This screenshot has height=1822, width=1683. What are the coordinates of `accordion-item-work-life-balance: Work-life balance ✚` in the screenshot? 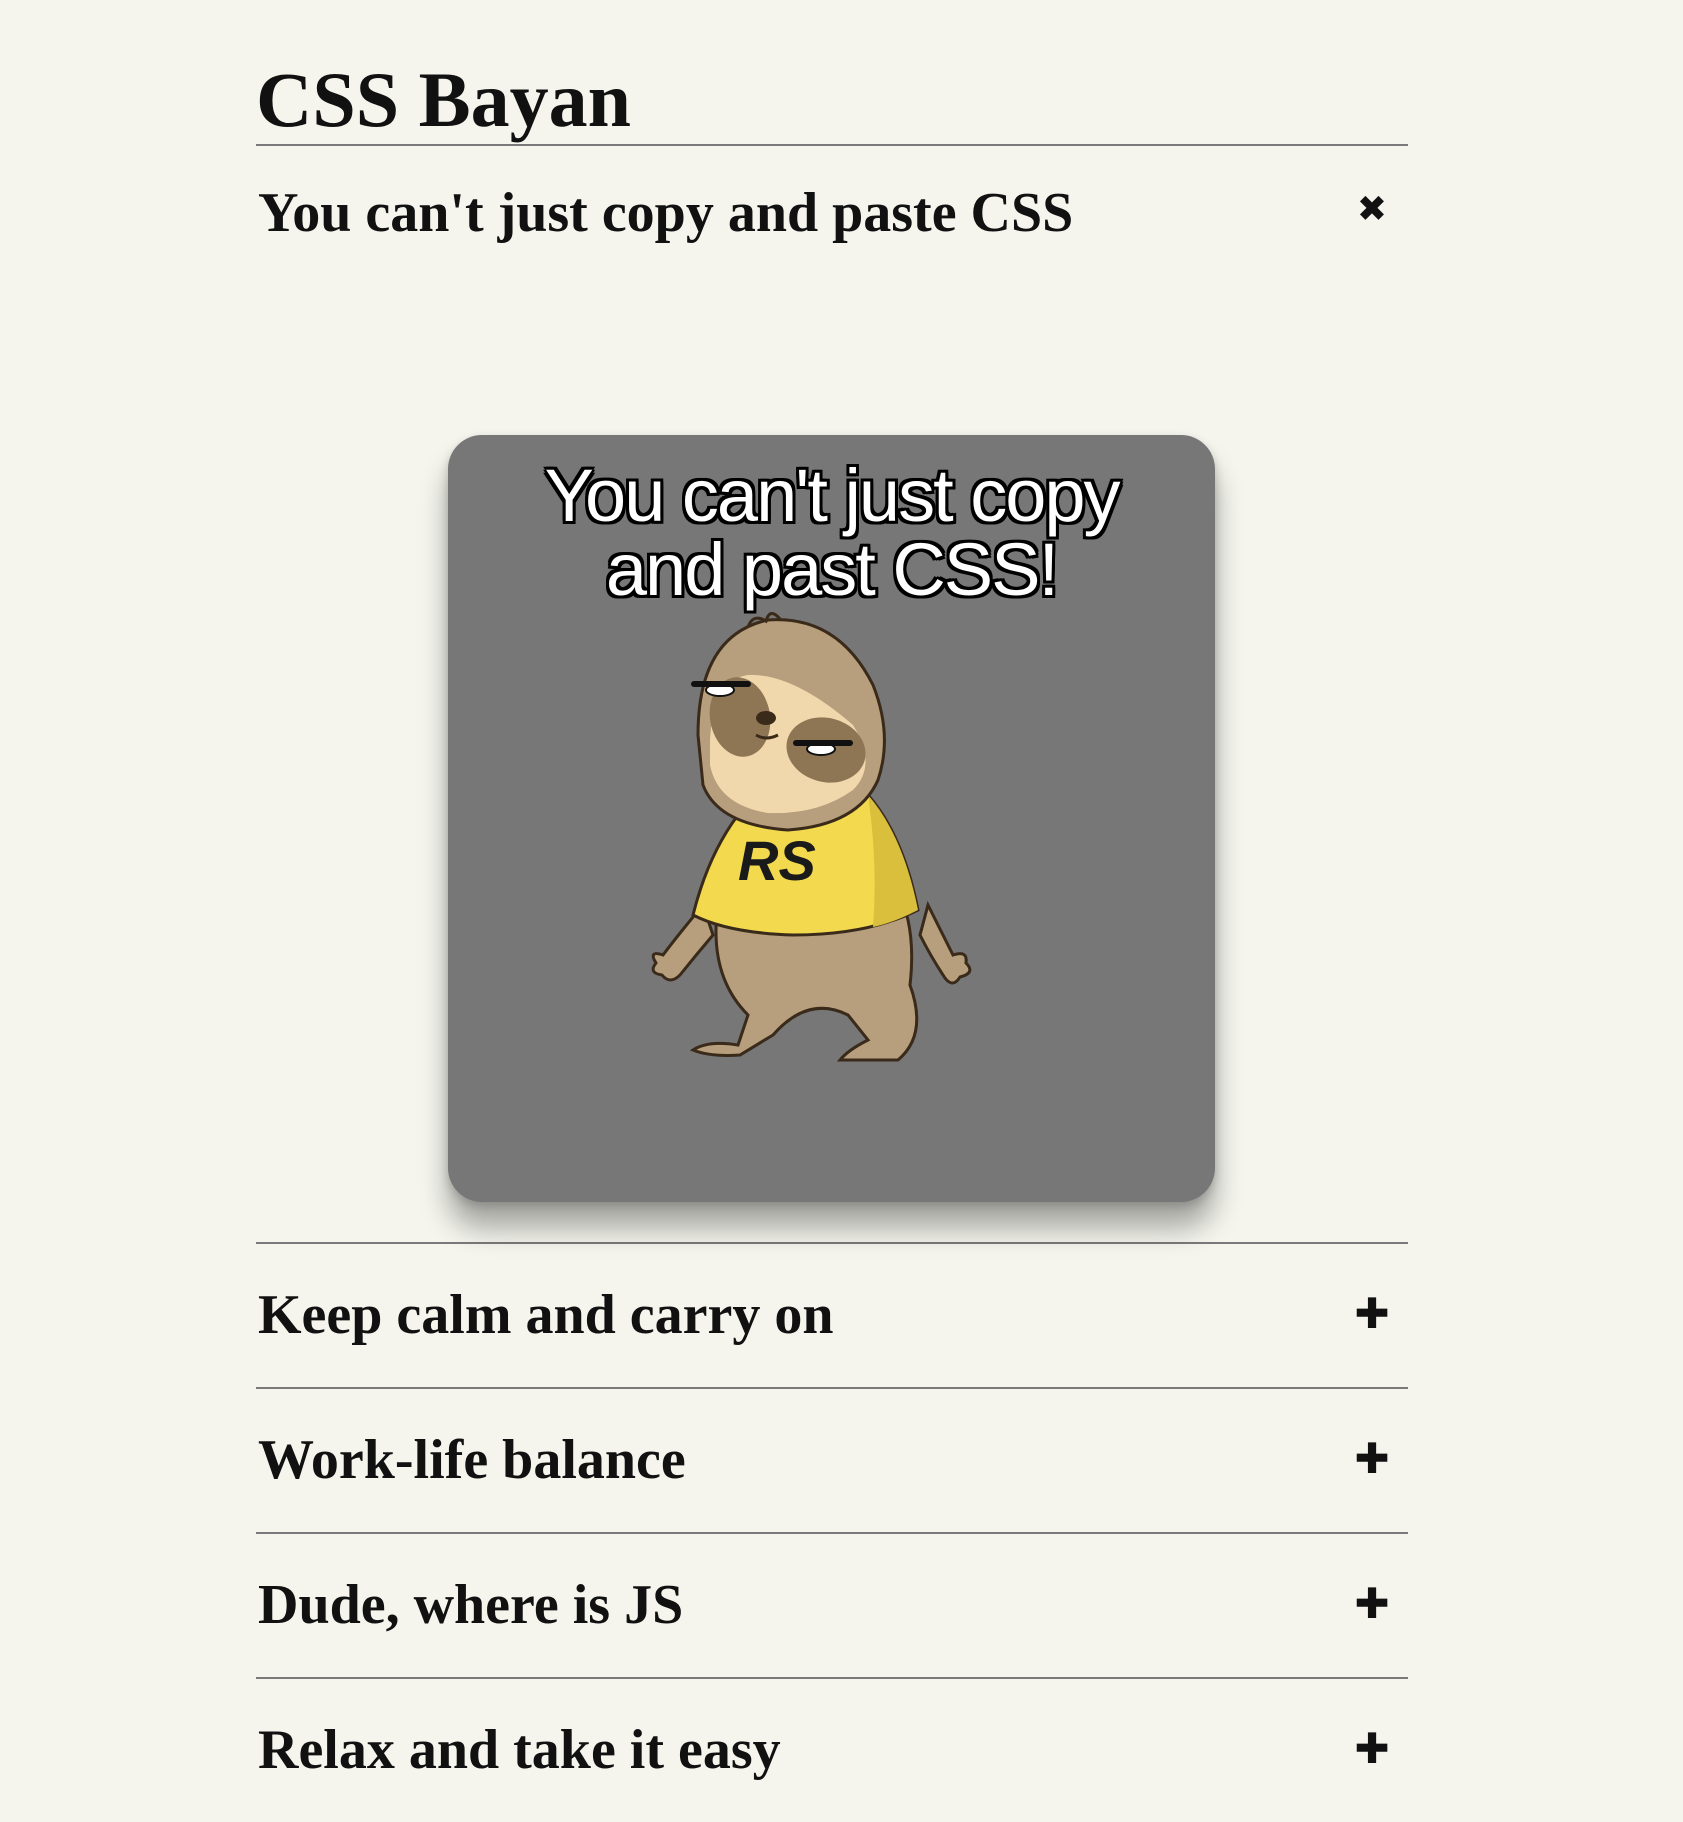 It's located at (832, 1461).